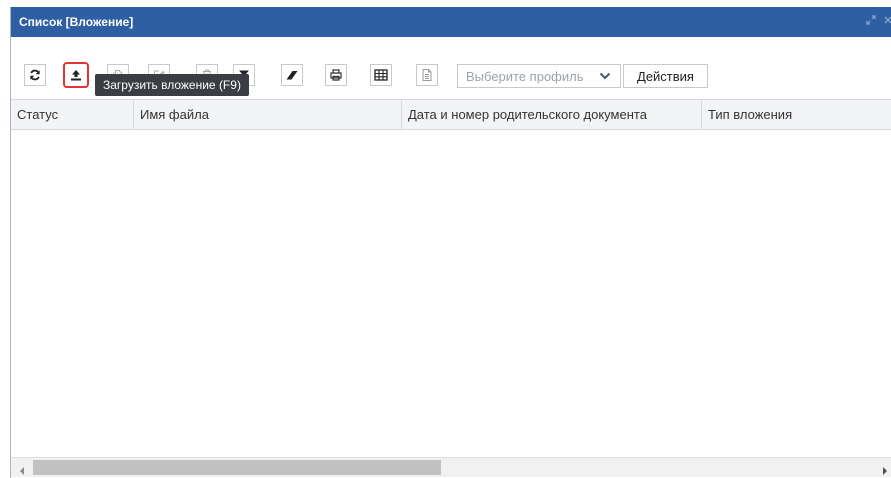 The height and width of the screenshot is (478, 891). Describe the element at coordinates (605, 76) in the screenshot. I see `chevron-down-icon` at that location.